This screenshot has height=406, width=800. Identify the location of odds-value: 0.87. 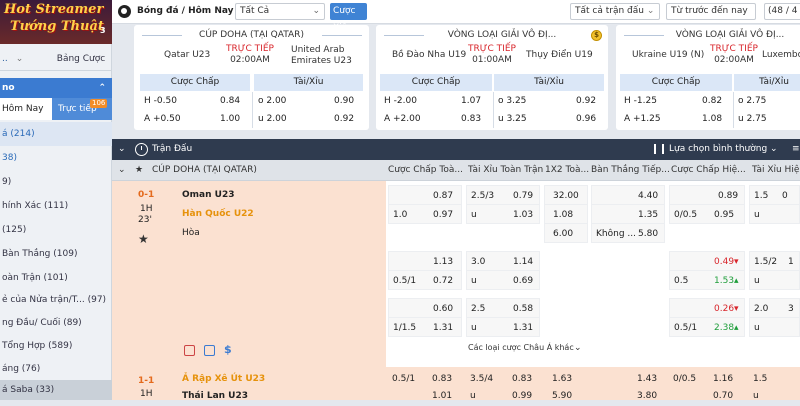
(443, 196).